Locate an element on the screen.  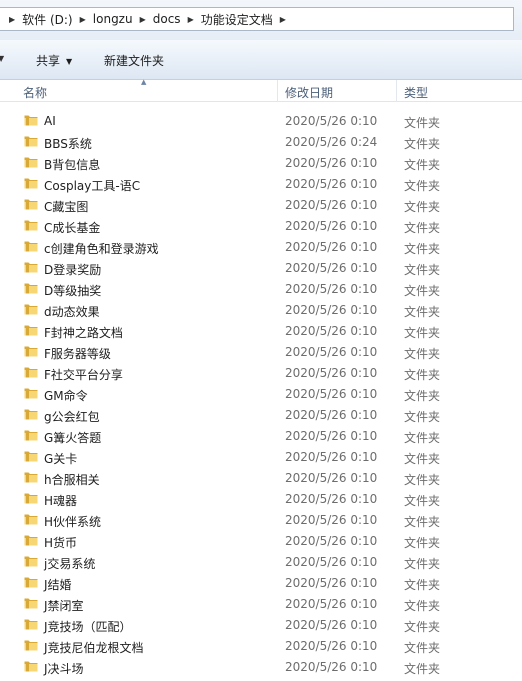
file-name: J竞技尼伯龙根文档 is located at coordinates (94, 648).